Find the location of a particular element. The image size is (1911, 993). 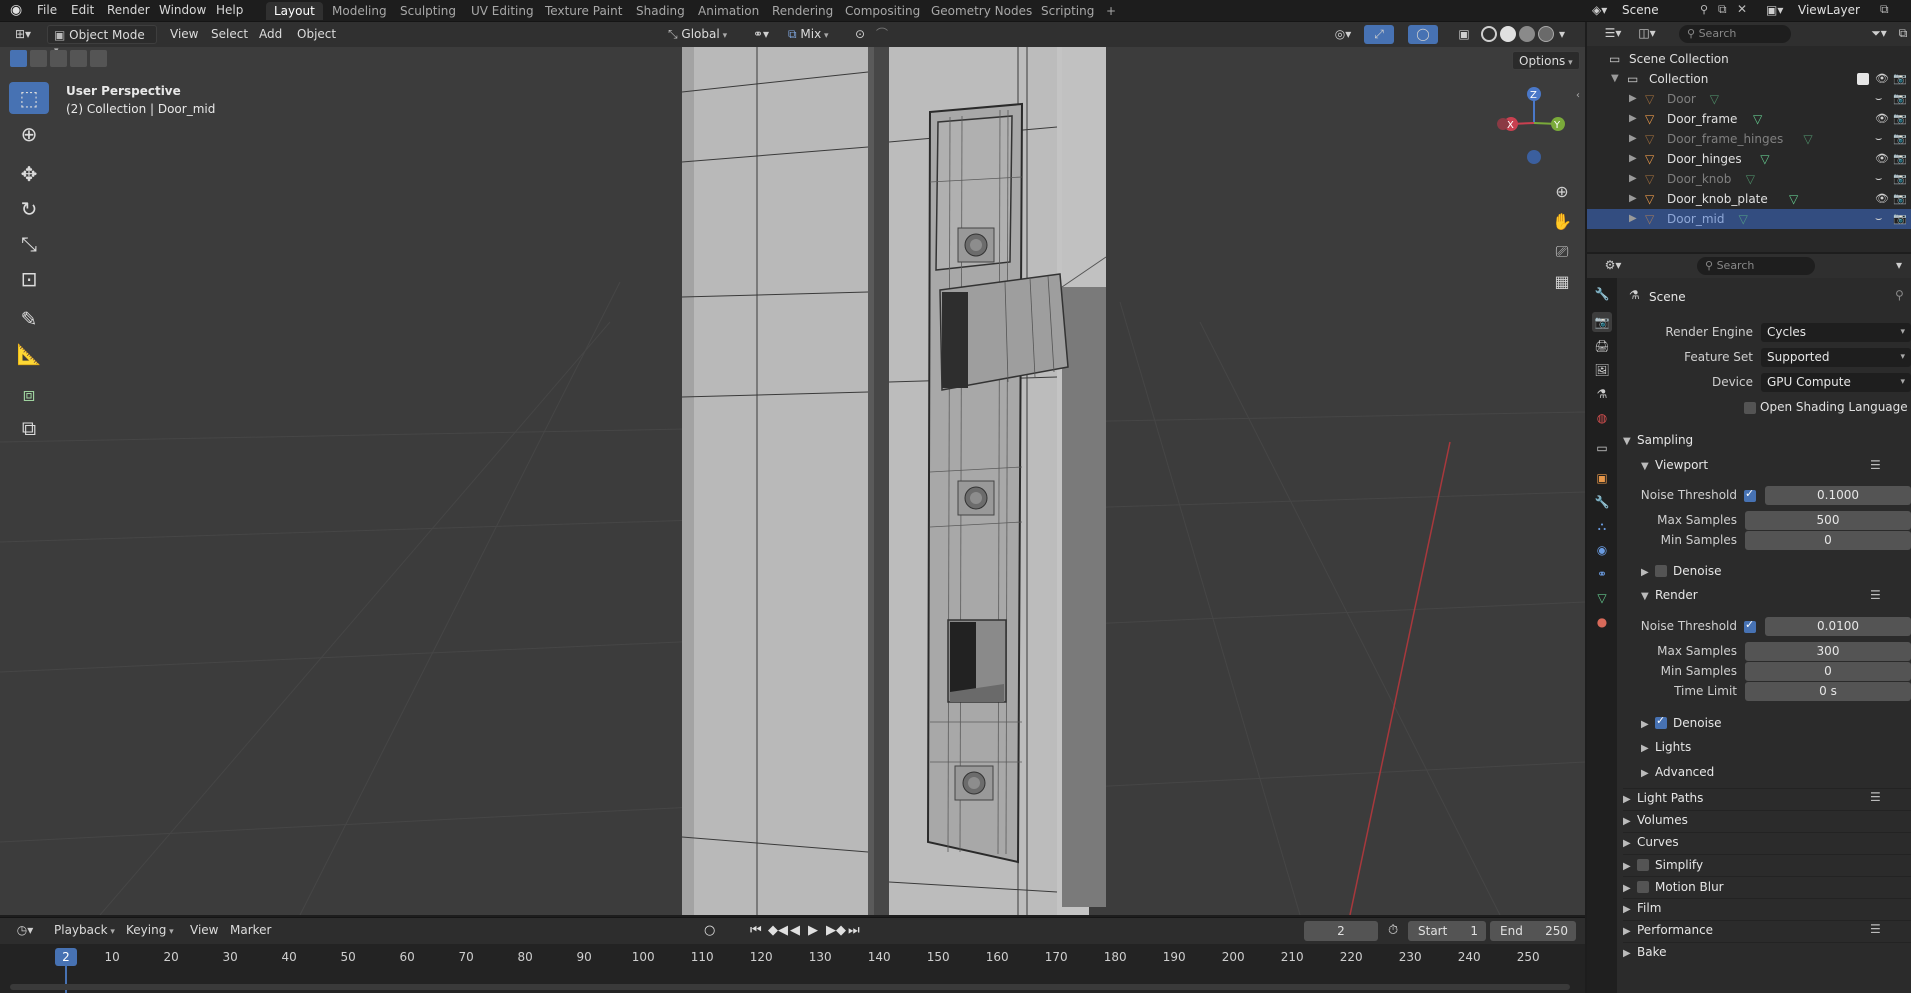

zoom-icon: ⊕ is located at coordinates (1562, 192).